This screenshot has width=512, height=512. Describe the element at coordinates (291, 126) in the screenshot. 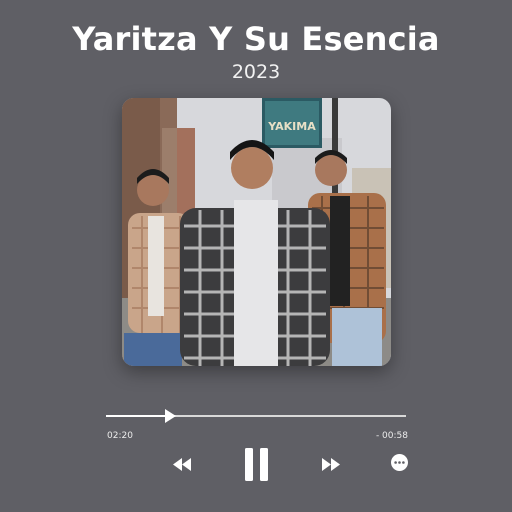

I see `sign-text: YAKIMA` at that location.